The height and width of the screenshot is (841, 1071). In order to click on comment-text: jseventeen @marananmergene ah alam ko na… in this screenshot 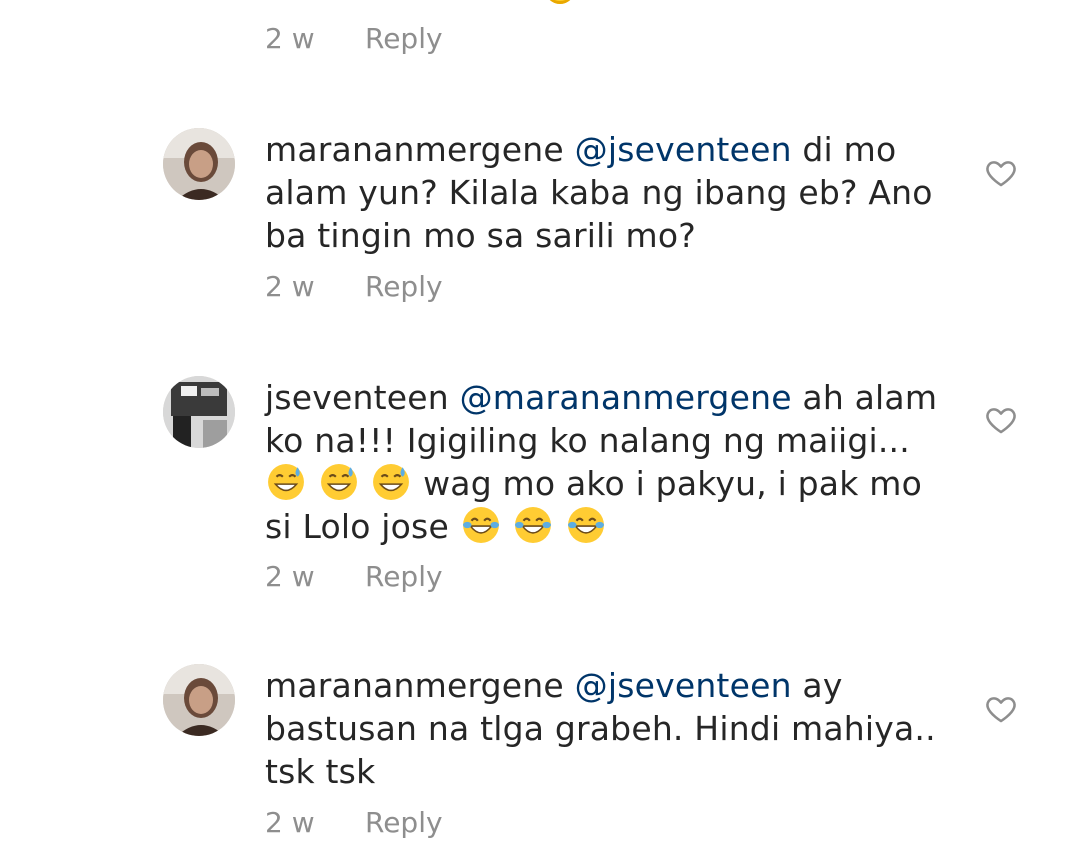, I will do `click(610, 462)`.